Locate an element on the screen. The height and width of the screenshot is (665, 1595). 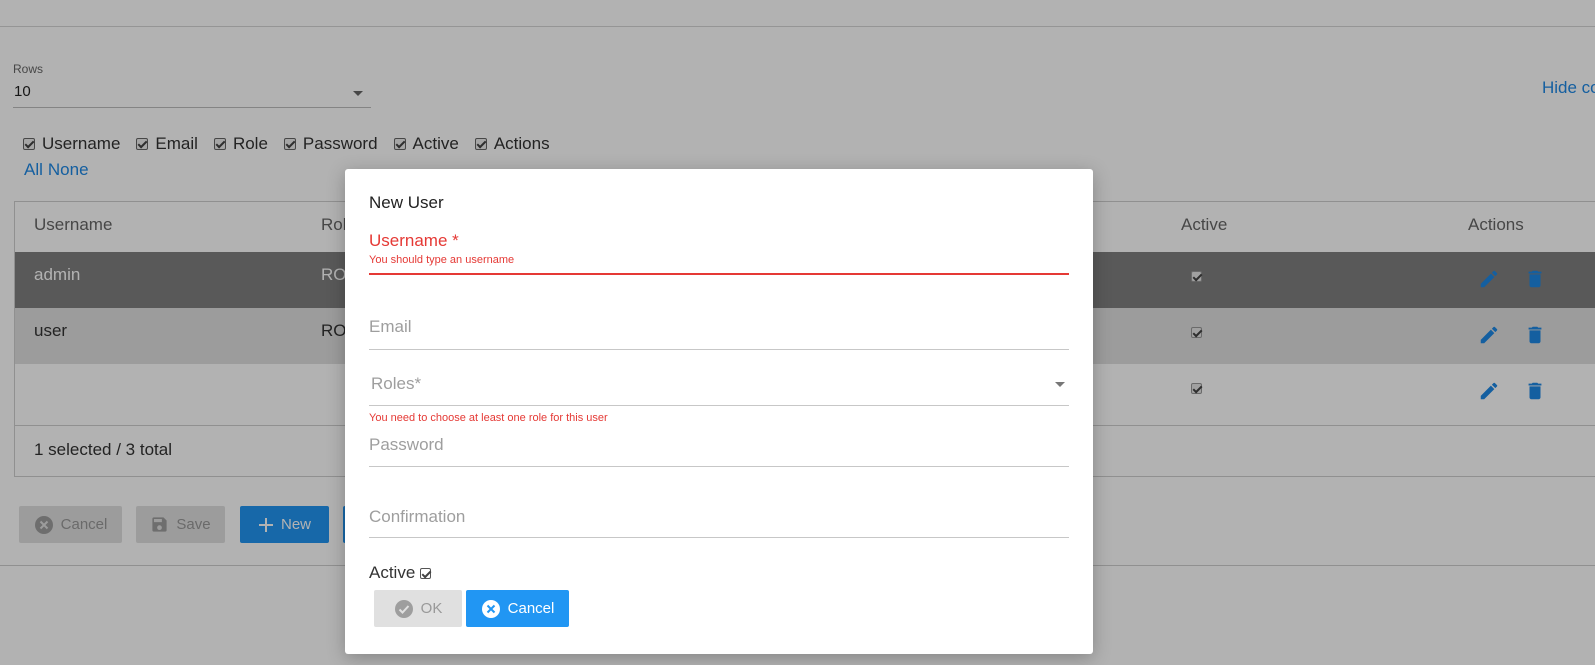
check-circle-icon is located at coordinates (404, 609).